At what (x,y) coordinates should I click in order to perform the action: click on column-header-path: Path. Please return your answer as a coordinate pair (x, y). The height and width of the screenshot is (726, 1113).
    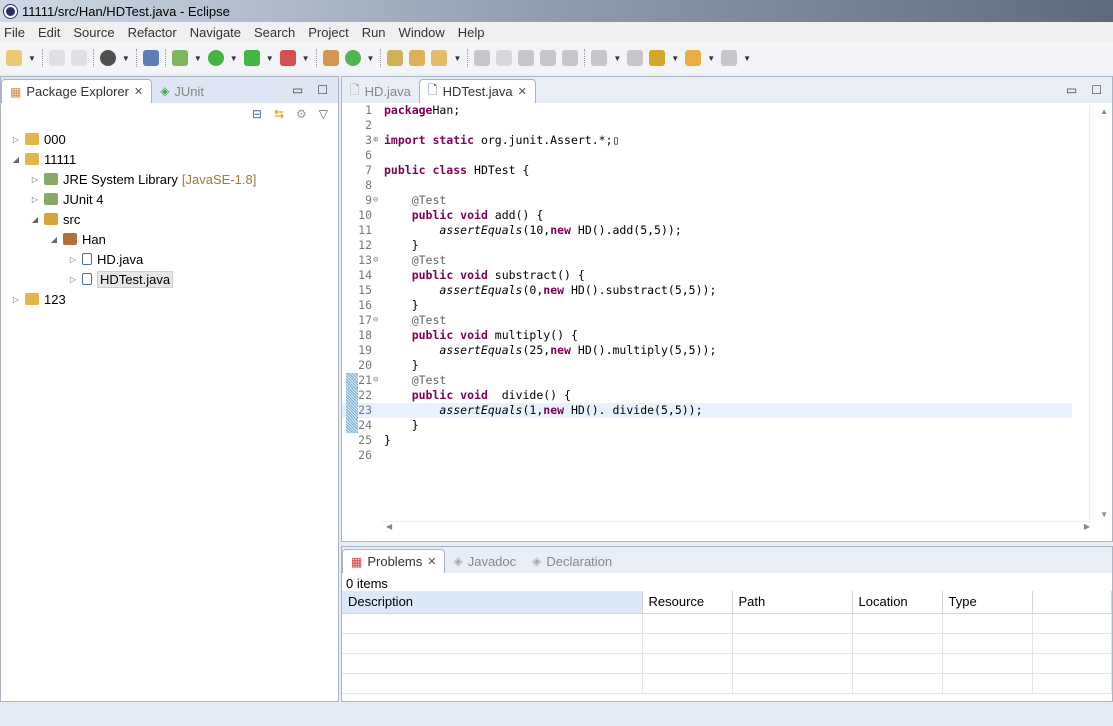
    Looking at the image, I should click on (792, 602).